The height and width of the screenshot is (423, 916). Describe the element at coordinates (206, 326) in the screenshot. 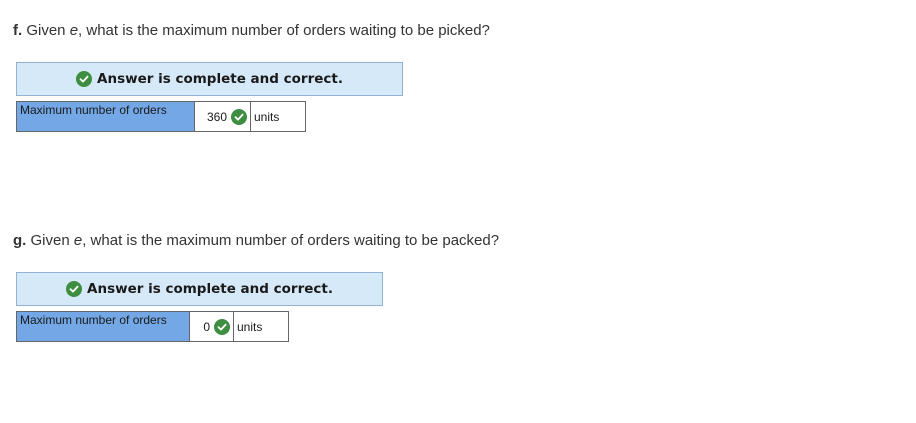

I see `answer-value: 0` at that location.